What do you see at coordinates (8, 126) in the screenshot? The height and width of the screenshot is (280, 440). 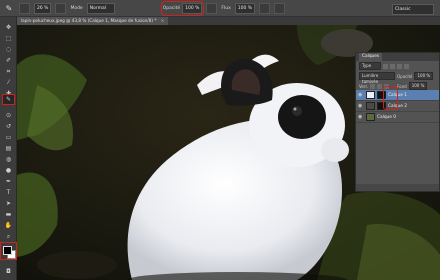 I see `history-brush-tool-icon: ↺` at bounding box center [8, 126].